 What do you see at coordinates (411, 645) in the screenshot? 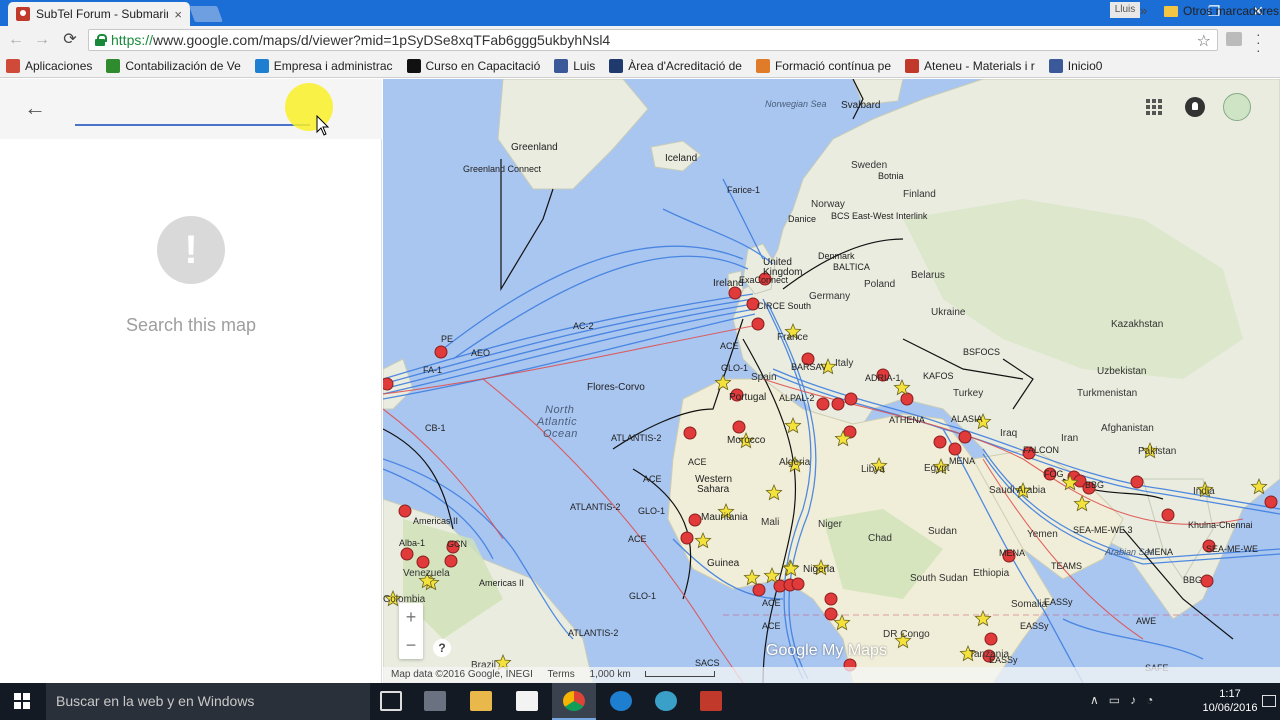
I see `zoom-out-button: −` at bounding box center [411, 645].